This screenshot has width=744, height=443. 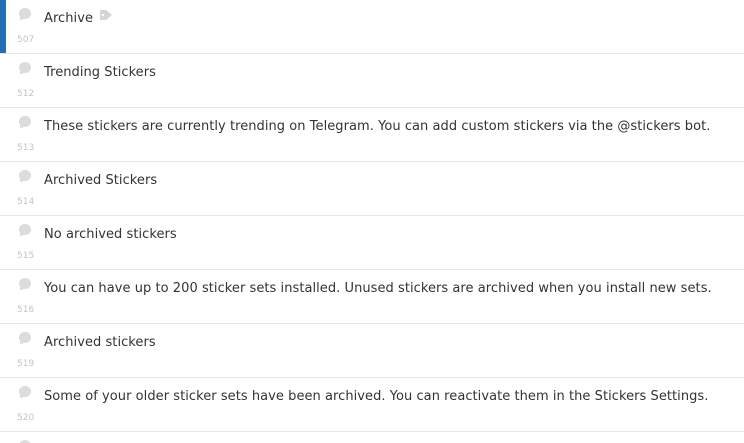 I want to click on item-label: No archived stickers, so click(x=110, y=234).